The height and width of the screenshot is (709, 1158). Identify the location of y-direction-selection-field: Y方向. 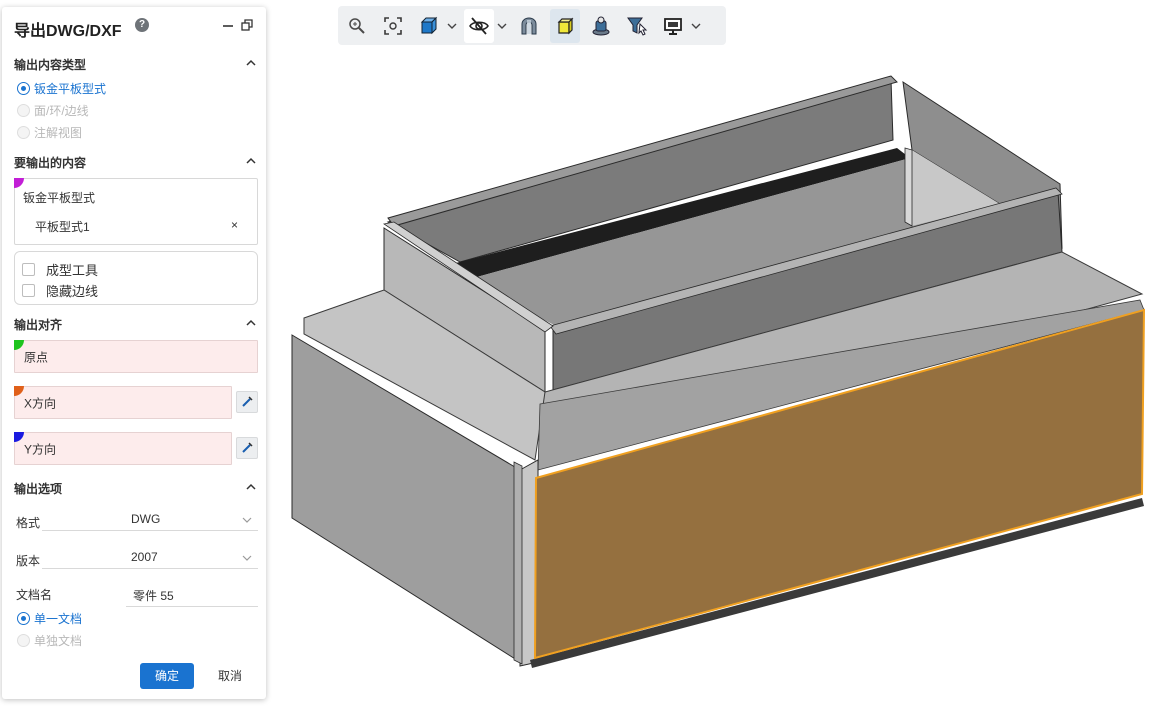
(123, 448).